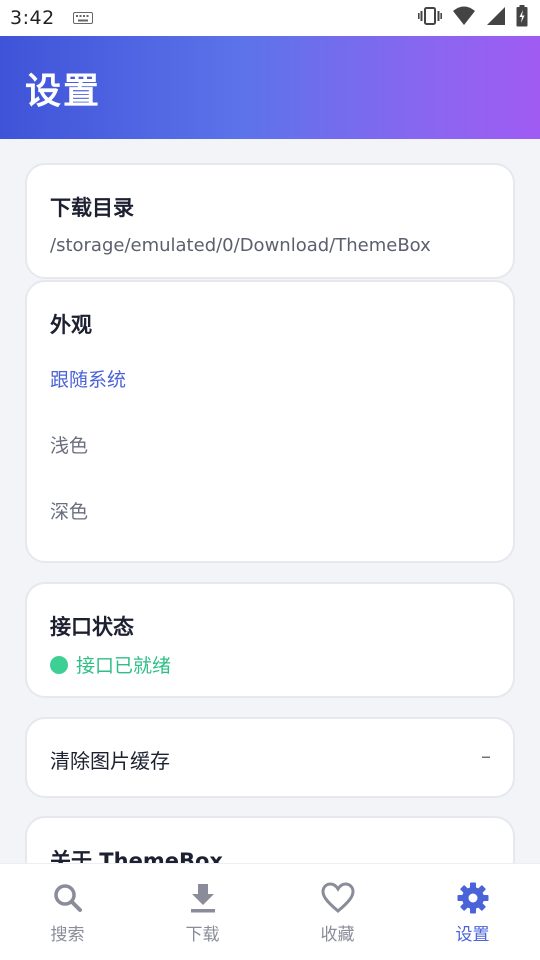  I want to click on theme-option-dark: 深色, so click(69, 510).